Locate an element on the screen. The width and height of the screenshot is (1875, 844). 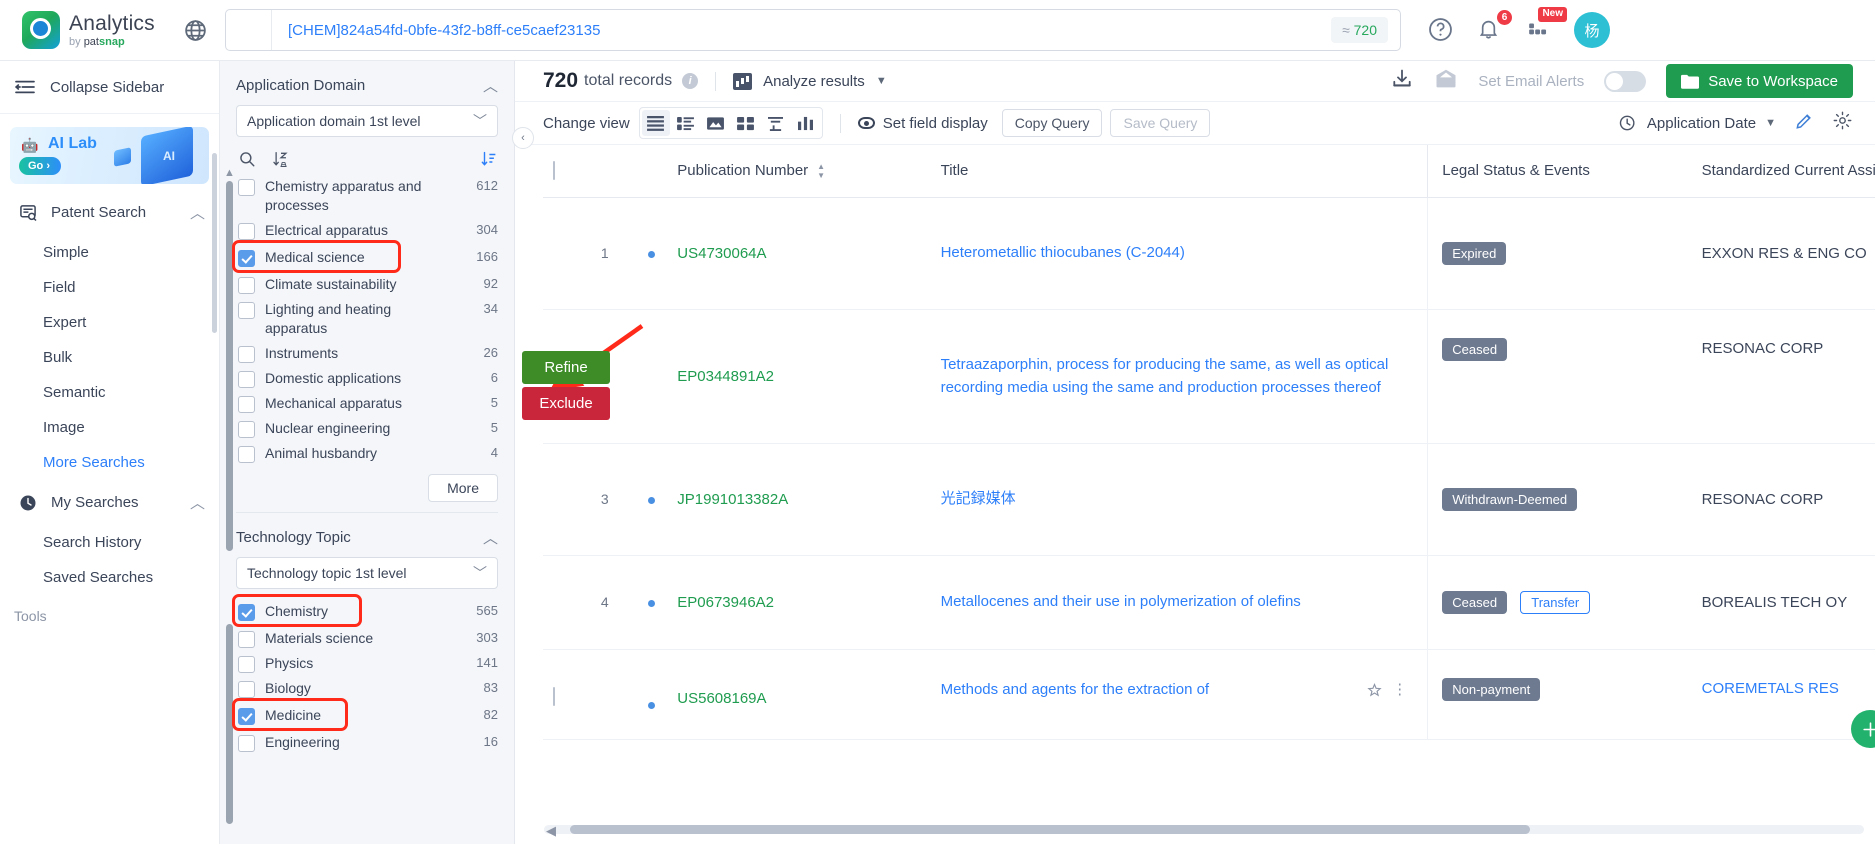
column-header-legal-status: Legal Status & Events is located at coordinates (1564, 171).